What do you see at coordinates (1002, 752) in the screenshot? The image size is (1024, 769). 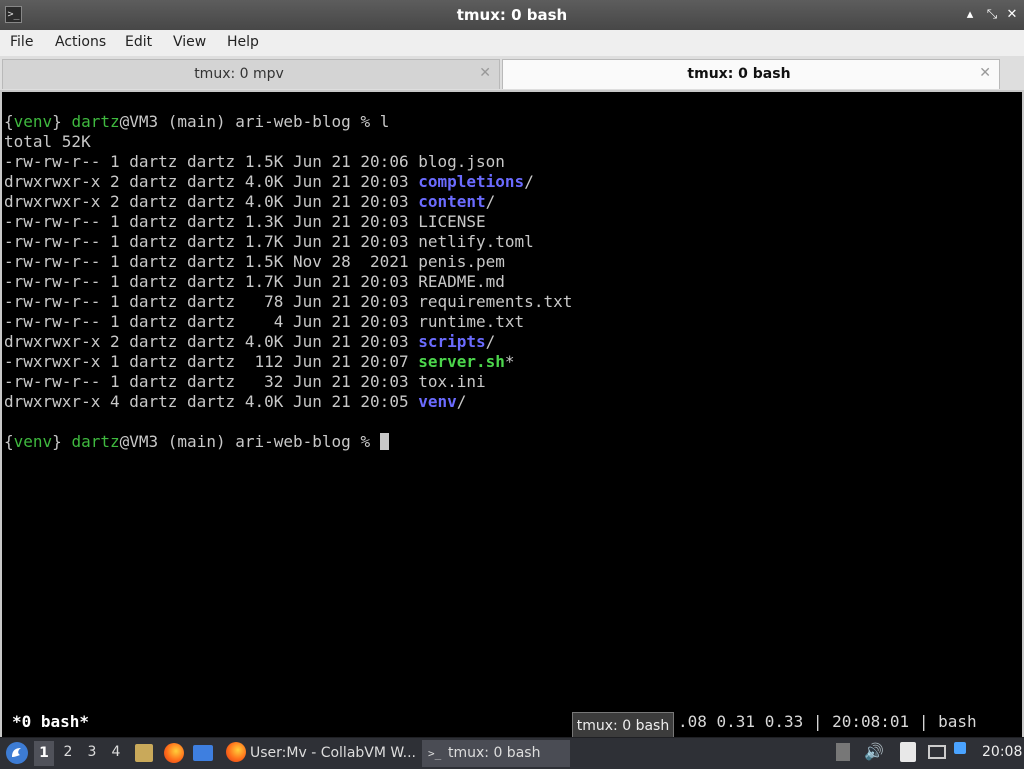 I see `clock: 20:08` at bounding box center [1002, 752].